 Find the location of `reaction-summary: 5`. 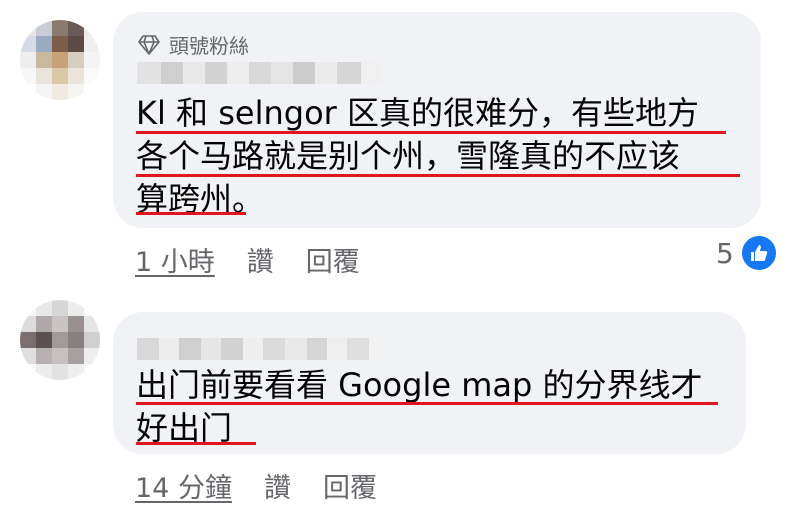

reaction-summary: 5 is located at coordinates (747, 253).